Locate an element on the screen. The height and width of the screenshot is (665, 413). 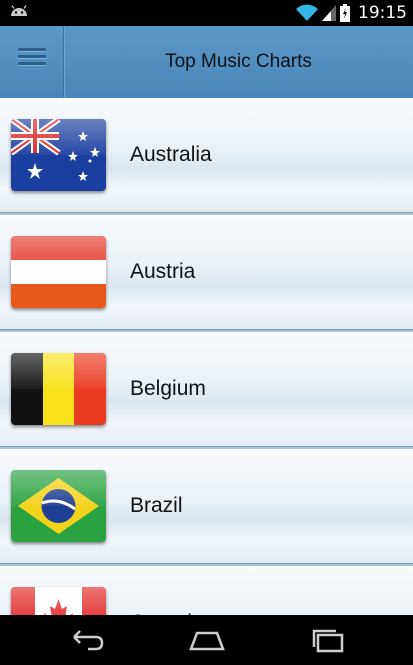
home-icon is located at coordinates (207, 640).